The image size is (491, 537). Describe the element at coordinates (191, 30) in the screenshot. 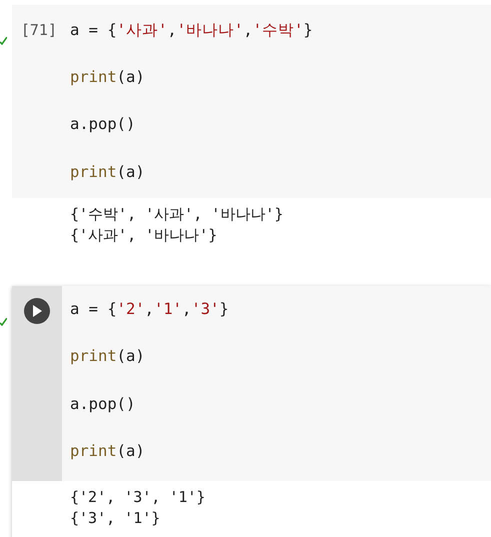

I see `code-line: a = {'사과','바나나','수박'}` at that location.